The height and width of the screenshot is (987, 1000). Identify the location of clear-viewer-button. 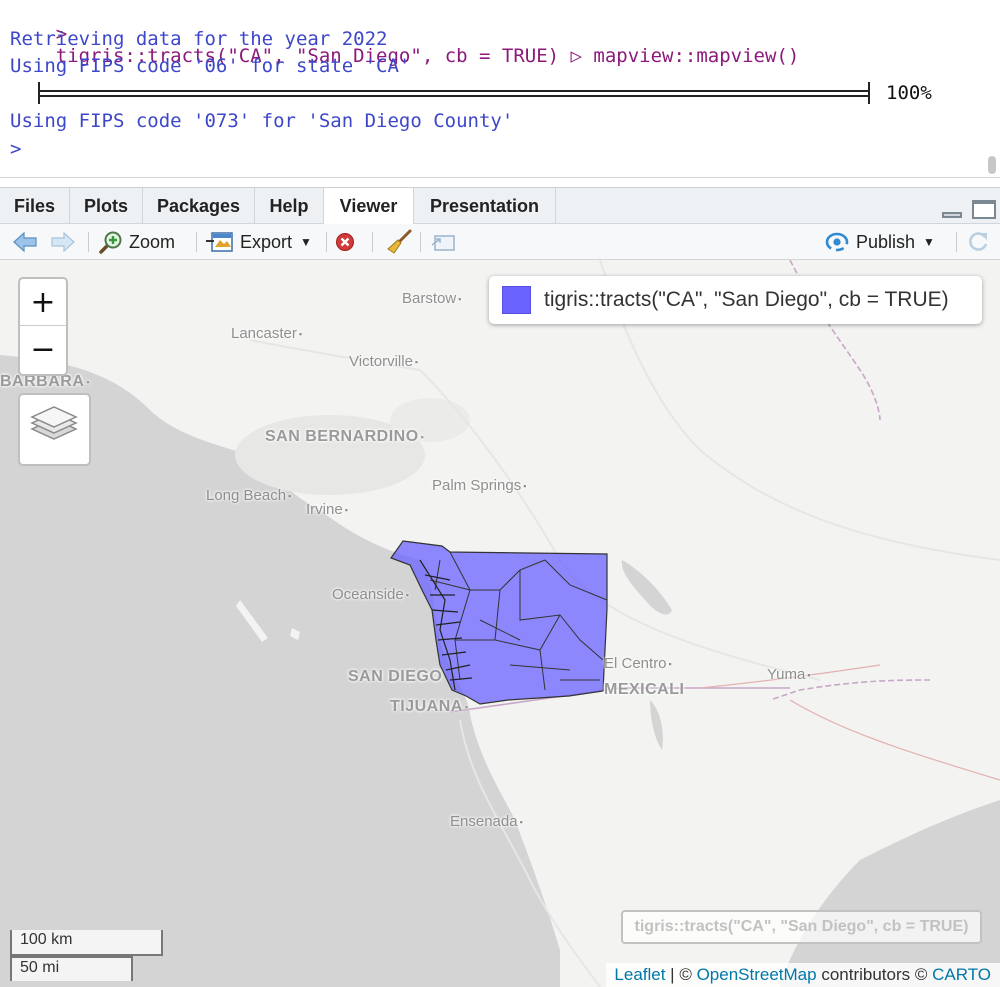
(399, 242).